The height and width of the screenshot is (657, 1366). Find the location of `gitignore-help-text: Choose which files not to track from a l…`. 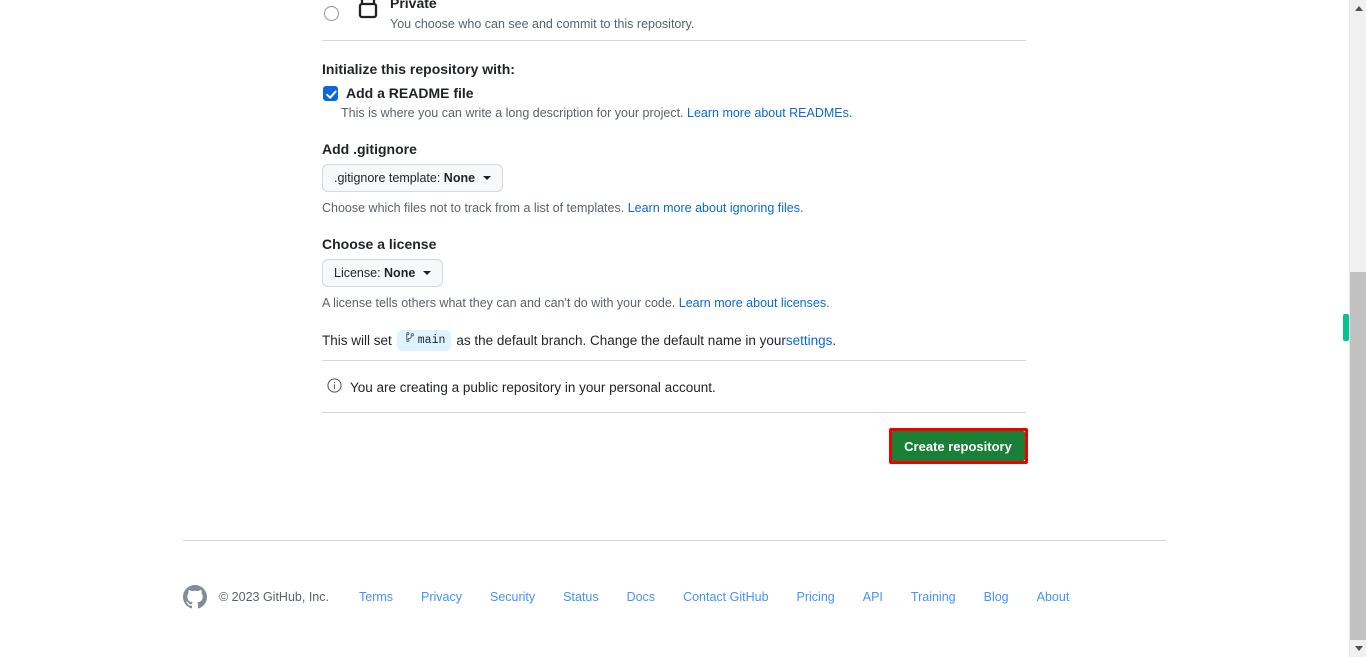

gitignore-help-text: Choose which files not to track from a l… is located at coordinates (475, 208).